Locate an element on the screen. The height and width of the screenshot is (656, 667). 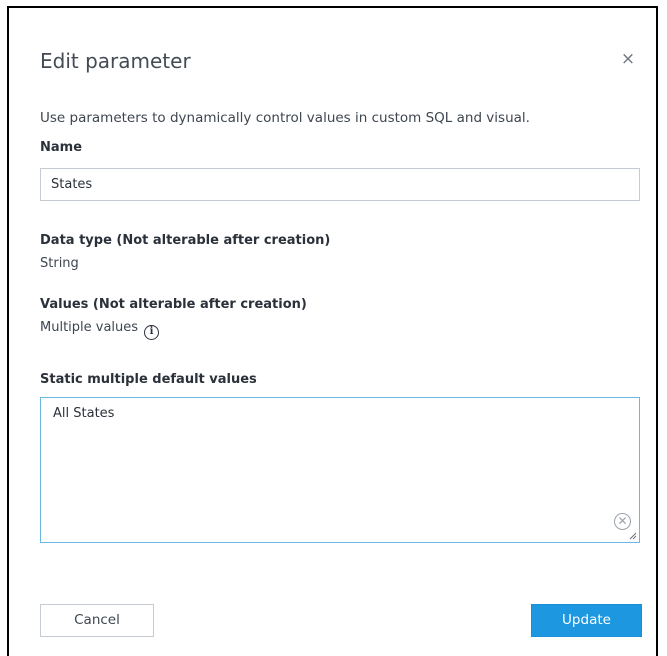
resize-handle-icon is located at coordinates (633, 536).